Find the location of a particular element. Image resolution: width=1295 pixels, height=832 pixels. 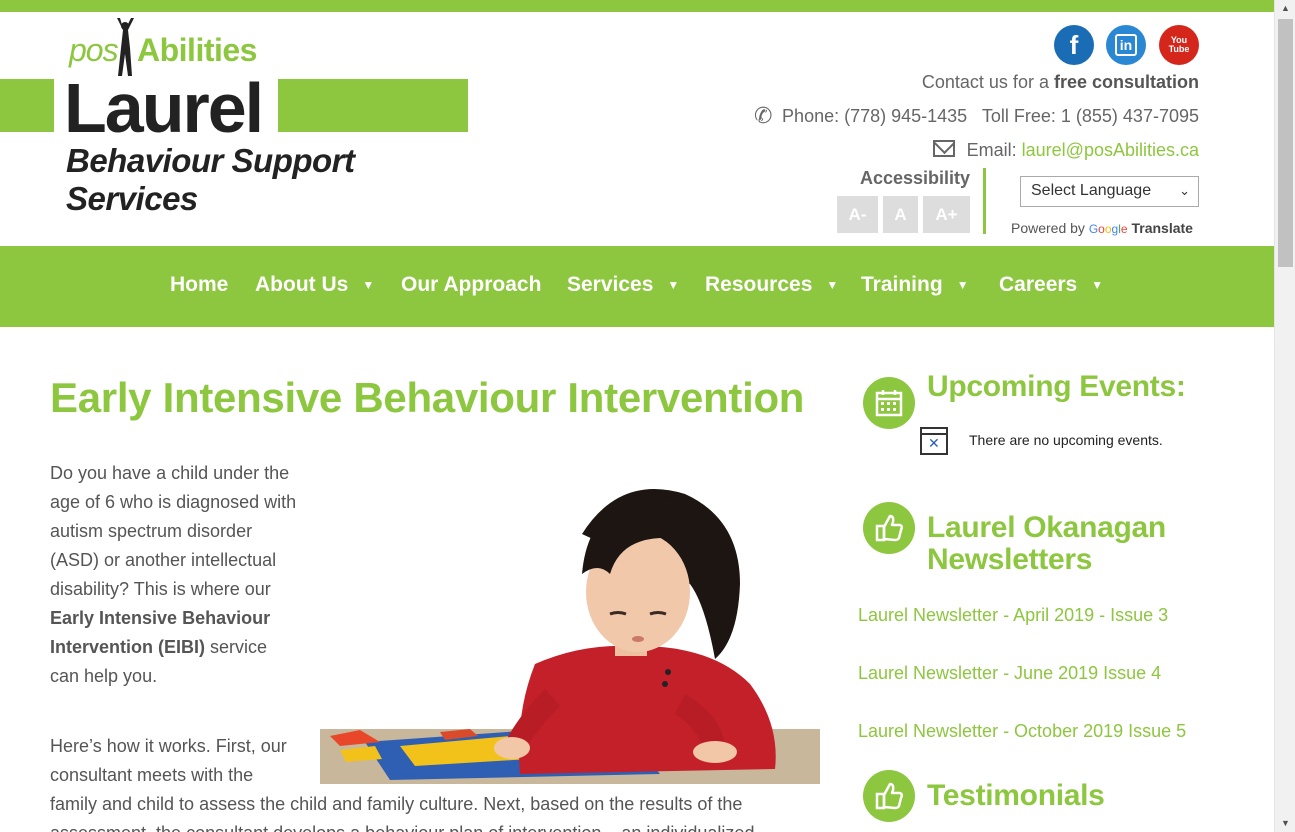

email-label: Email: is located at coordinates (994, 150).